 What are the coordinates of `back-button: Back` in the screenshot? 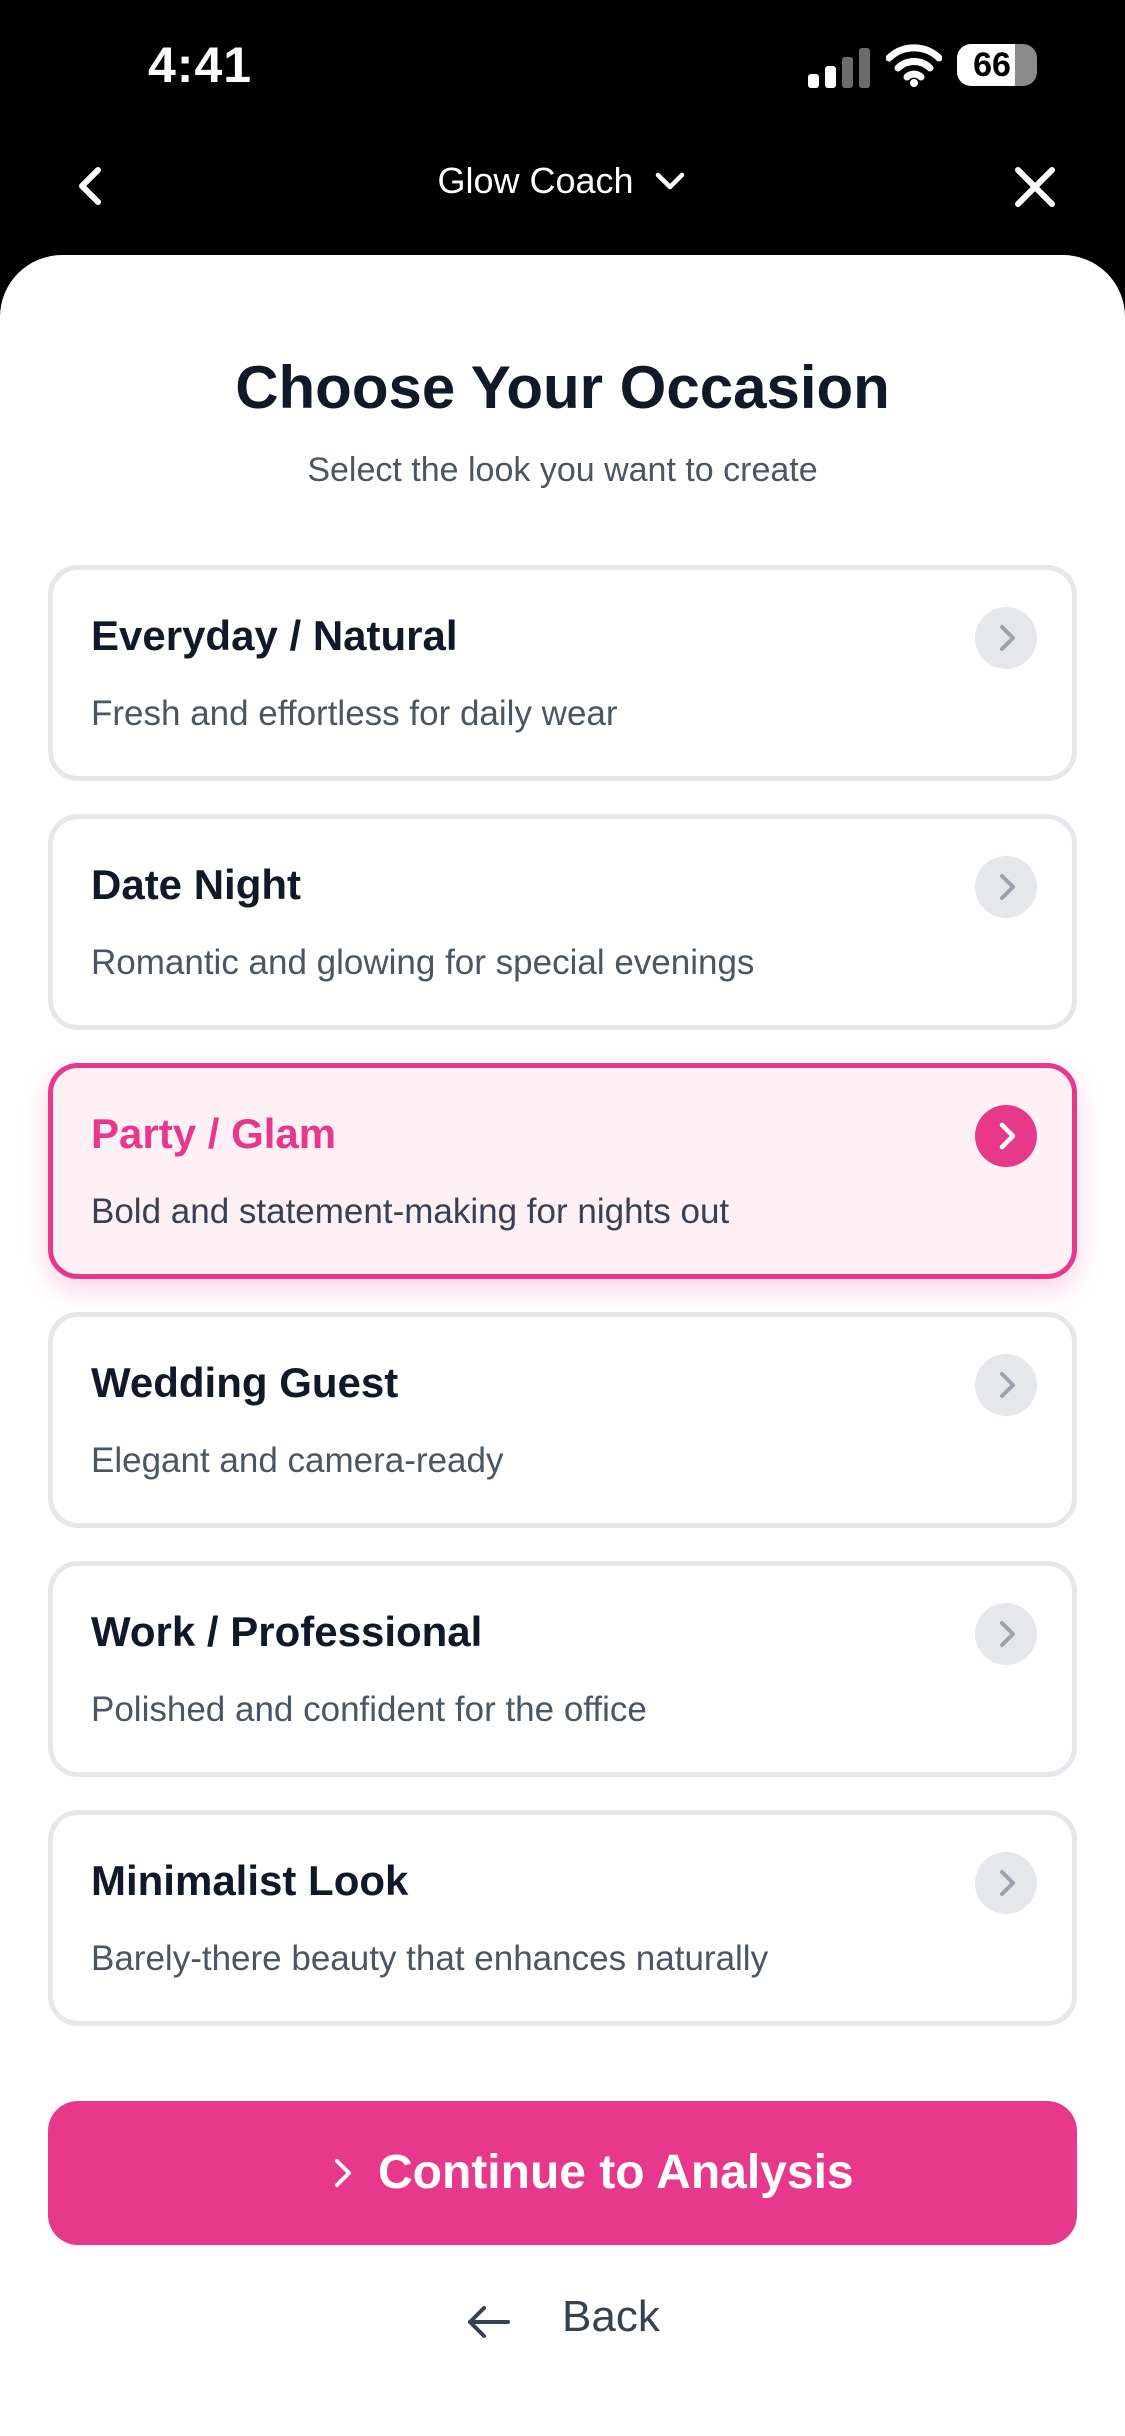 It's located at (572, 2320).